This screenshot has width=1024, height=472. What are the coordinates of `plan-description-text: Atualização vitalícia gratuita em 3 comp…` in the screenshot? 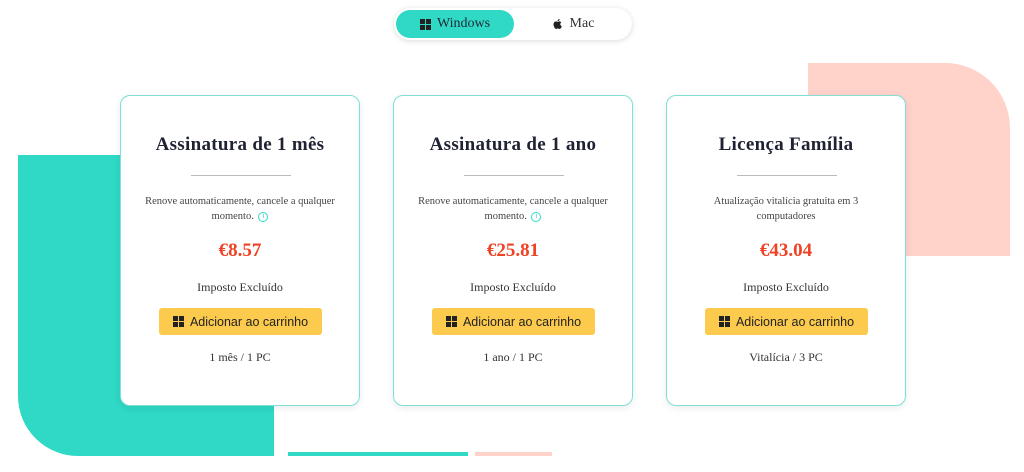 It's located at (786, 209).